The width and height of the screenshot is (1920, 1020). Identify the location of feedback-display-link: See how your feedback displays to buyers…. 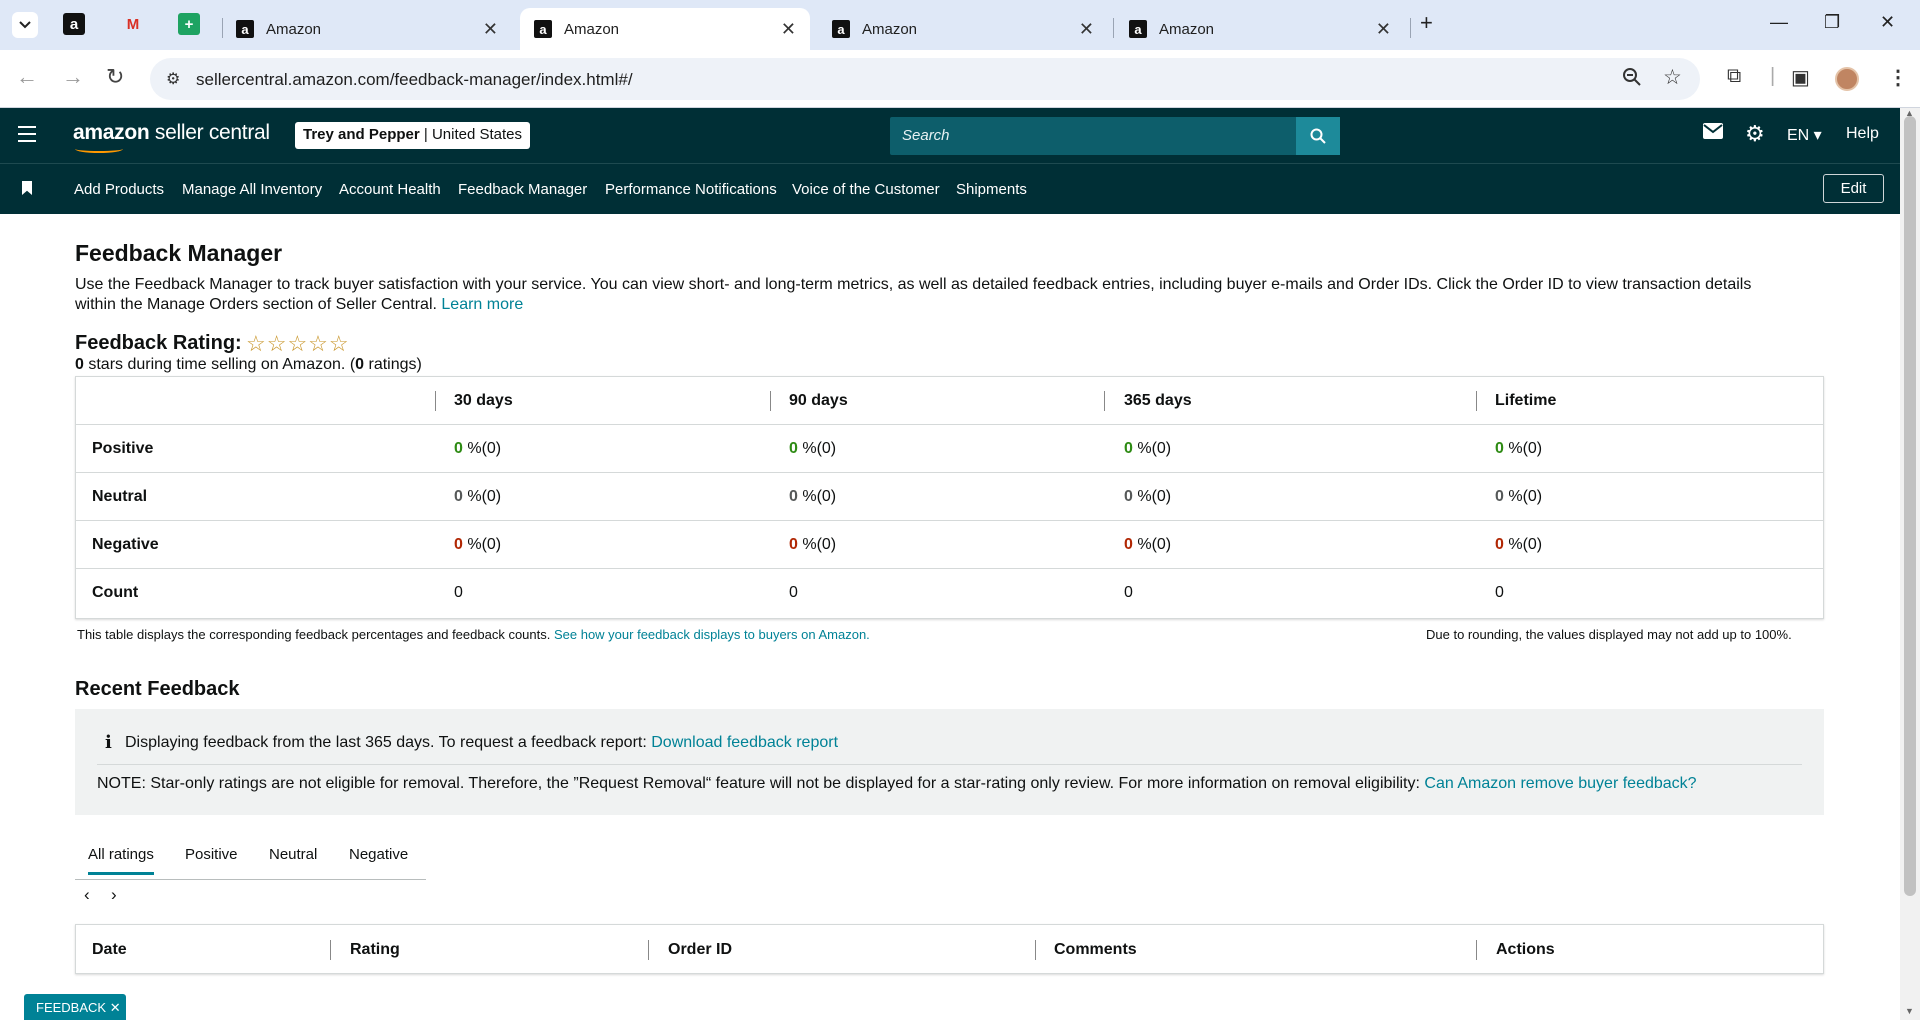
(712, 634).